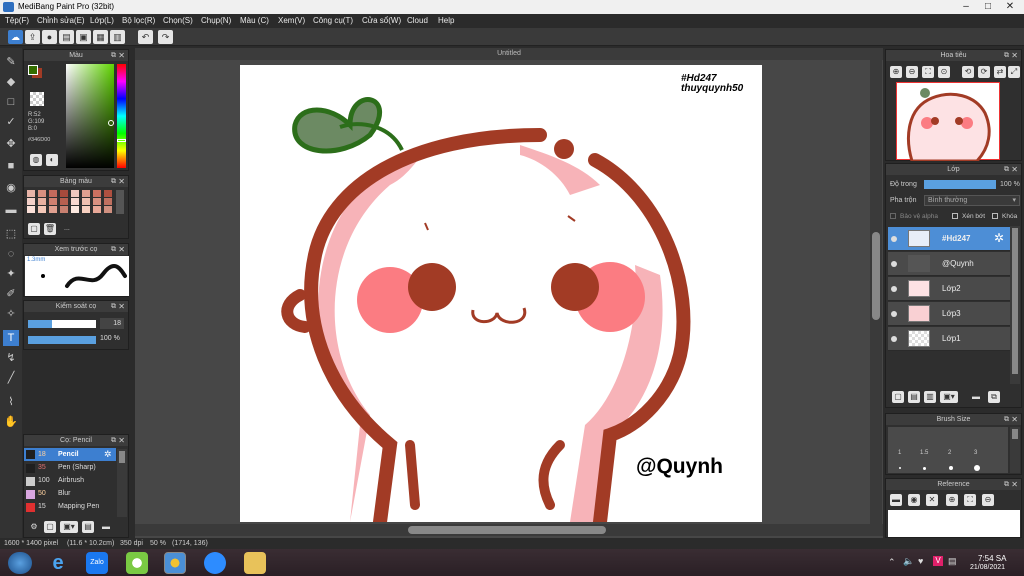 The width and height of the screenshot is (1024, 576). Describe the element at coordinates (952, 561) in the screenshot. I see `network-icon: ▤` at that location.